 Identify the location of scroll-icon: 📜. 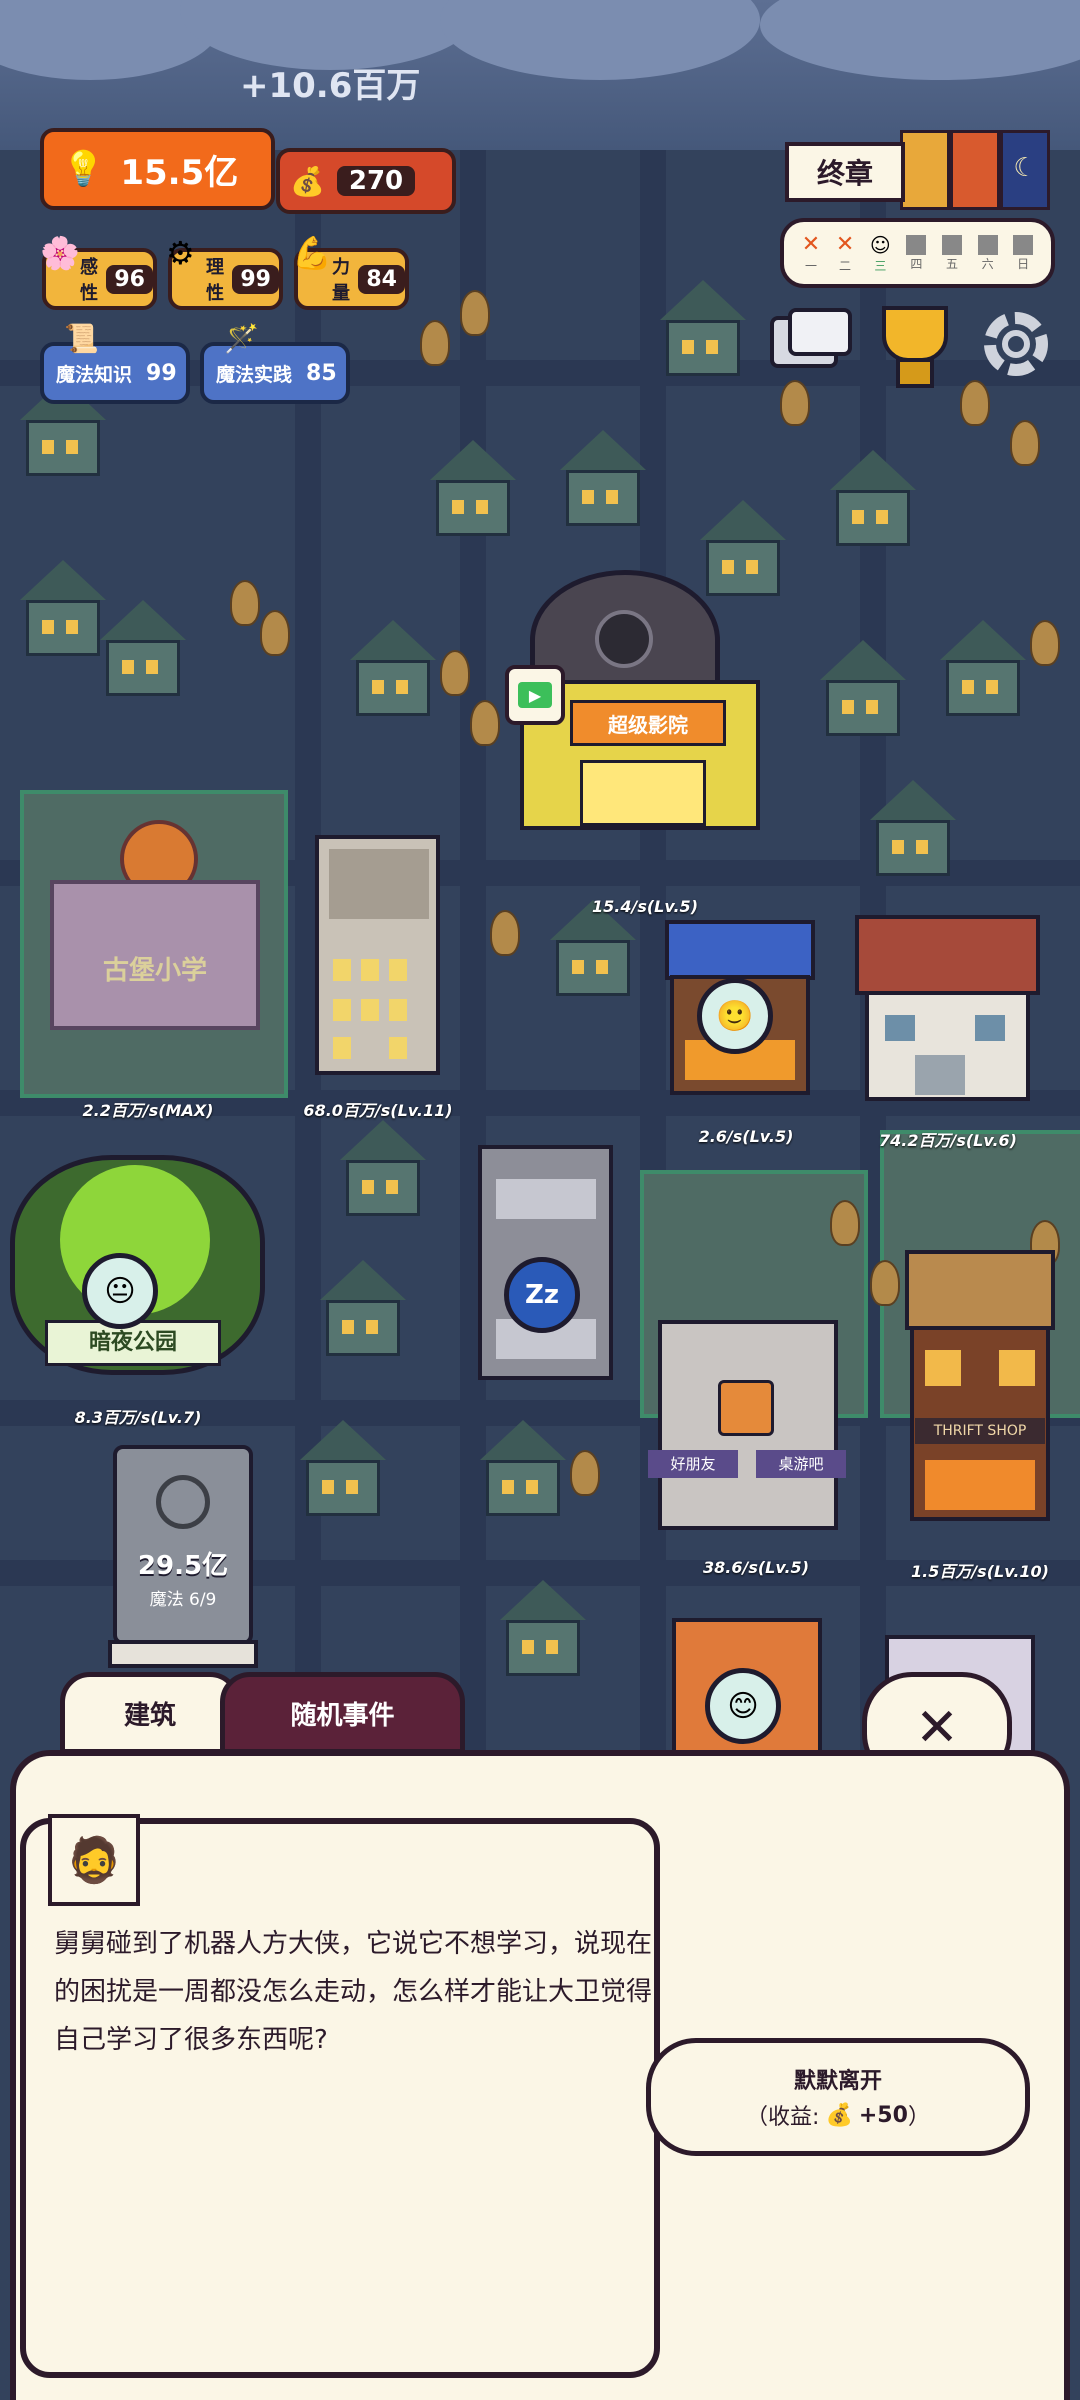
(81, 338).